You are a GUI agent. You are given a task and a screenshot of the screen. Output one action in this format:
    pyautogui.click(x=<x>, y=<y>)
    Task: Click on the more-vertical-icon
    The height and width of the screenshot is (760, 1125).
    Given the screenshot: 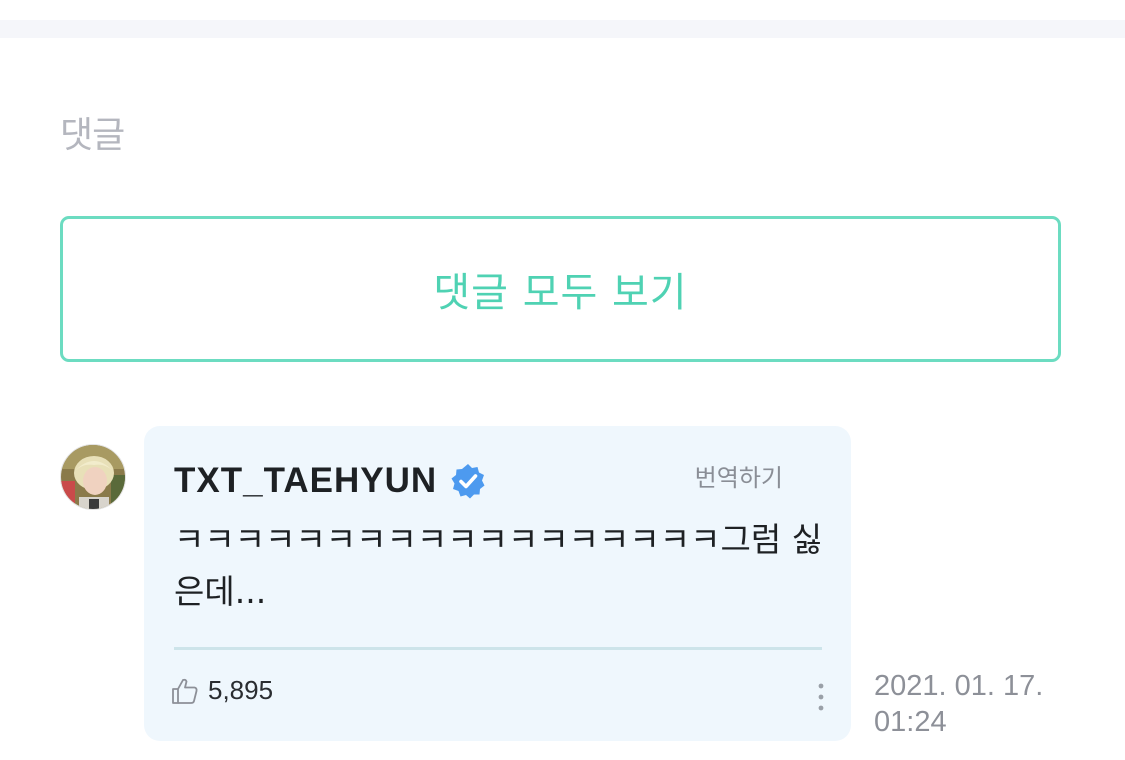 What is the action you would take?
    pyautogui.click(x=821, y=697)
    